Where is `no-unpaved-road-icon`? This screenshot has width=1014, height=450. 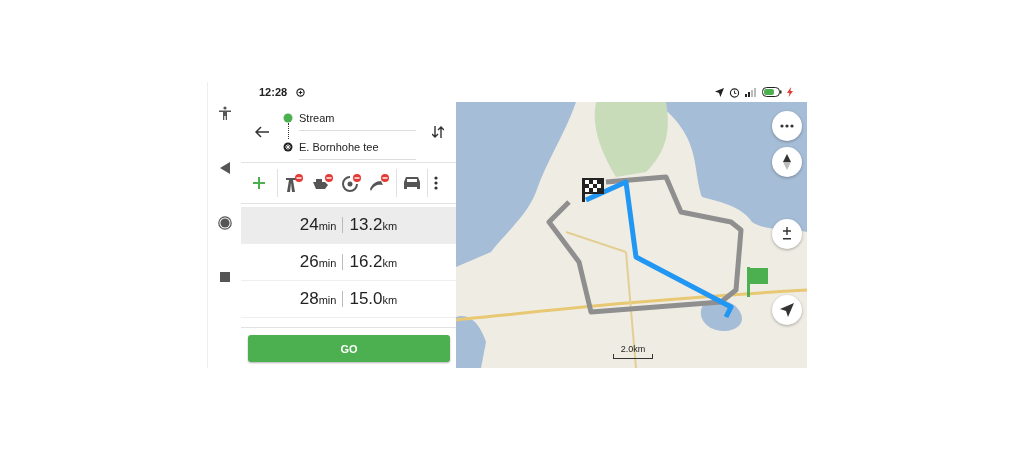 no-unpaved-road-icon is located at coordinates (380, 183).